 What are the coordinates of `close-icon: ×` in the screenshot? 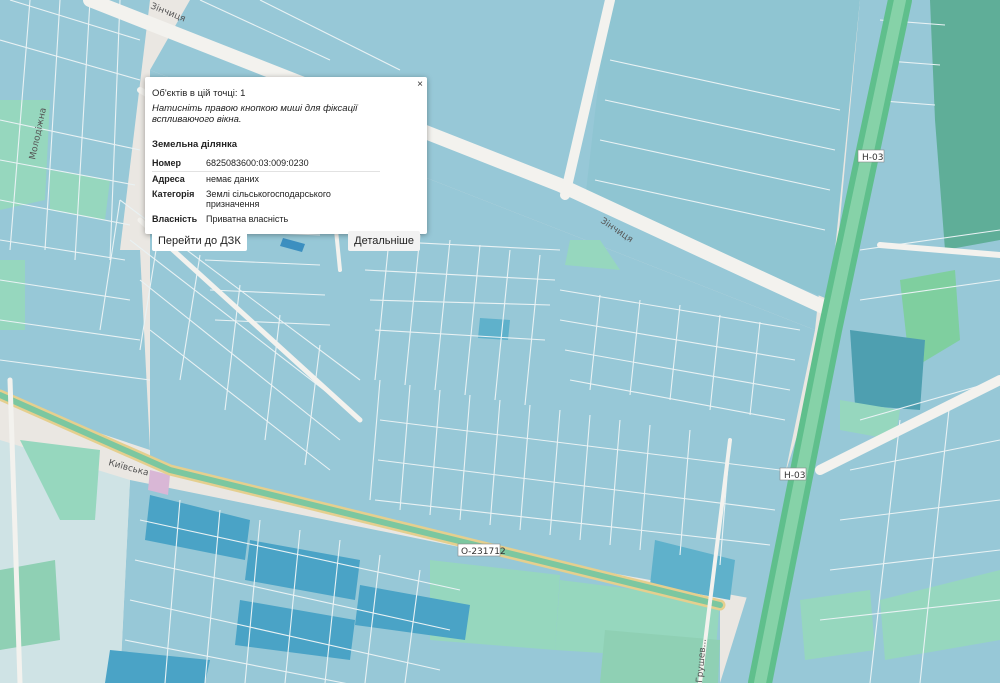 It's located at (420, 85).